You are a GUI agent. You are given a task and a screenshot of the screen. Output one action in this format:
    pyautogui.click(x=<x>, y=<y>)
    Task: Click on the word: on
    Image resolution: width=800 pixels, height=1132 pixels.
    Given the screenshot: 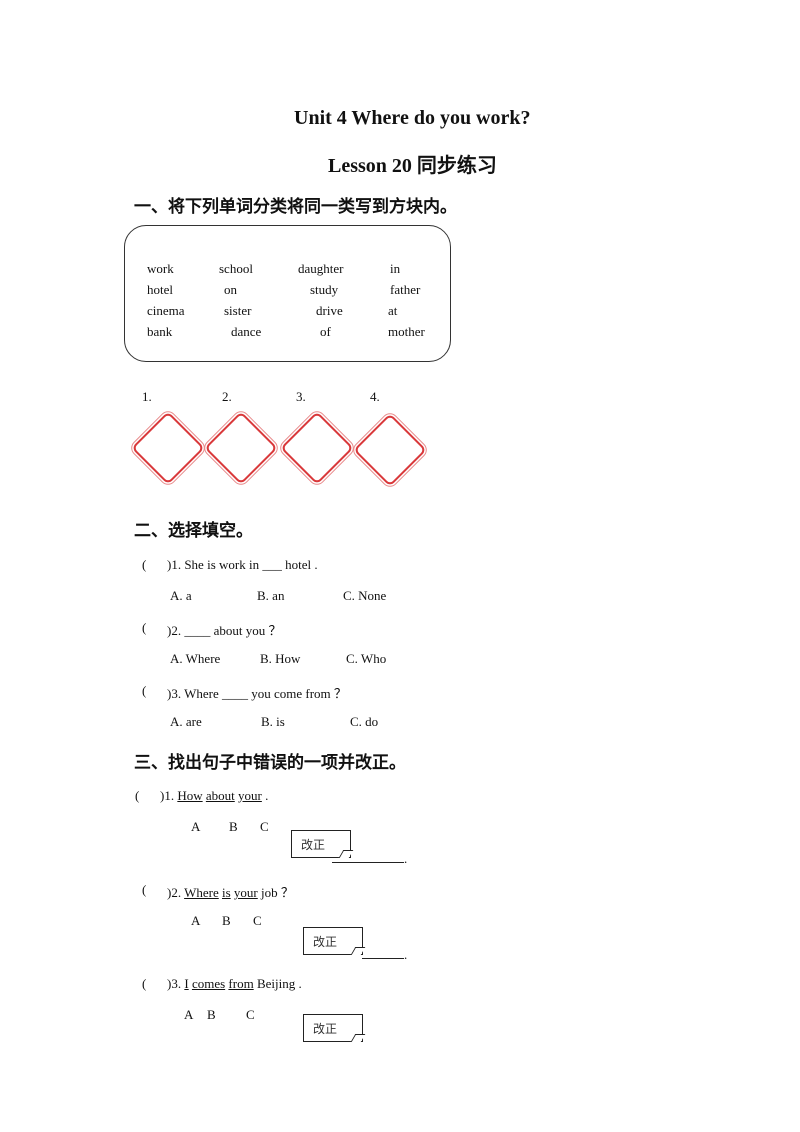 What is the action you would take?
    pyautogui.click(x=230, y=289)
    